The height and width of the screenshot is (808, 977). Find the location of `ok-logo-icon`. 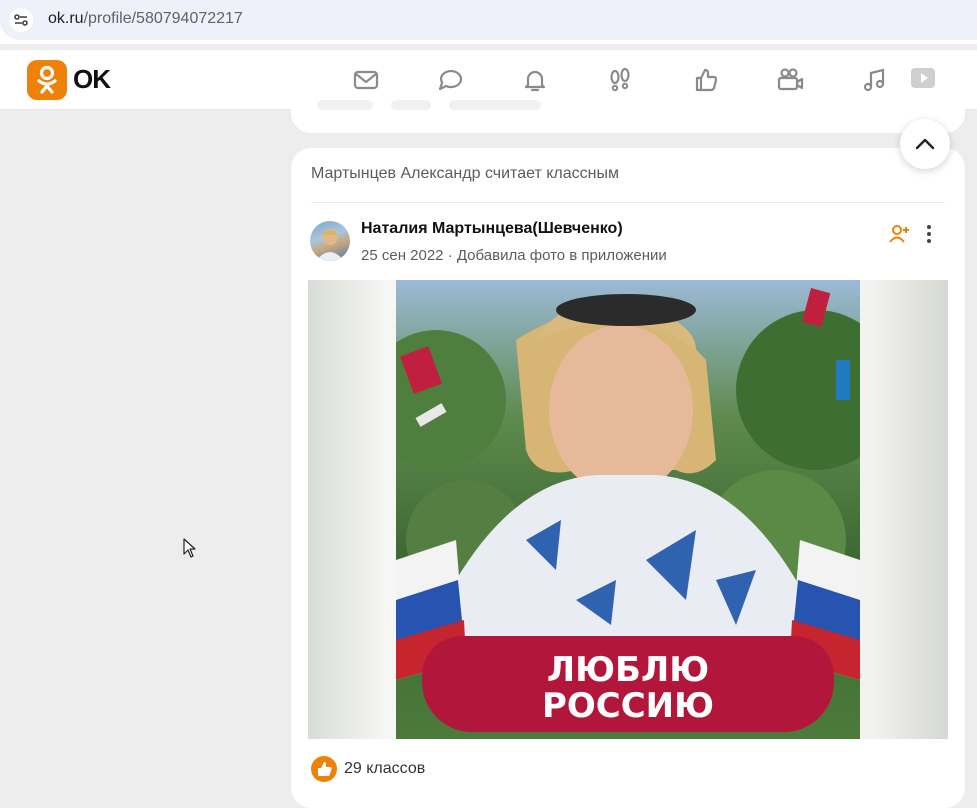

ok-logo-icon is located at coordinates (47, 80).